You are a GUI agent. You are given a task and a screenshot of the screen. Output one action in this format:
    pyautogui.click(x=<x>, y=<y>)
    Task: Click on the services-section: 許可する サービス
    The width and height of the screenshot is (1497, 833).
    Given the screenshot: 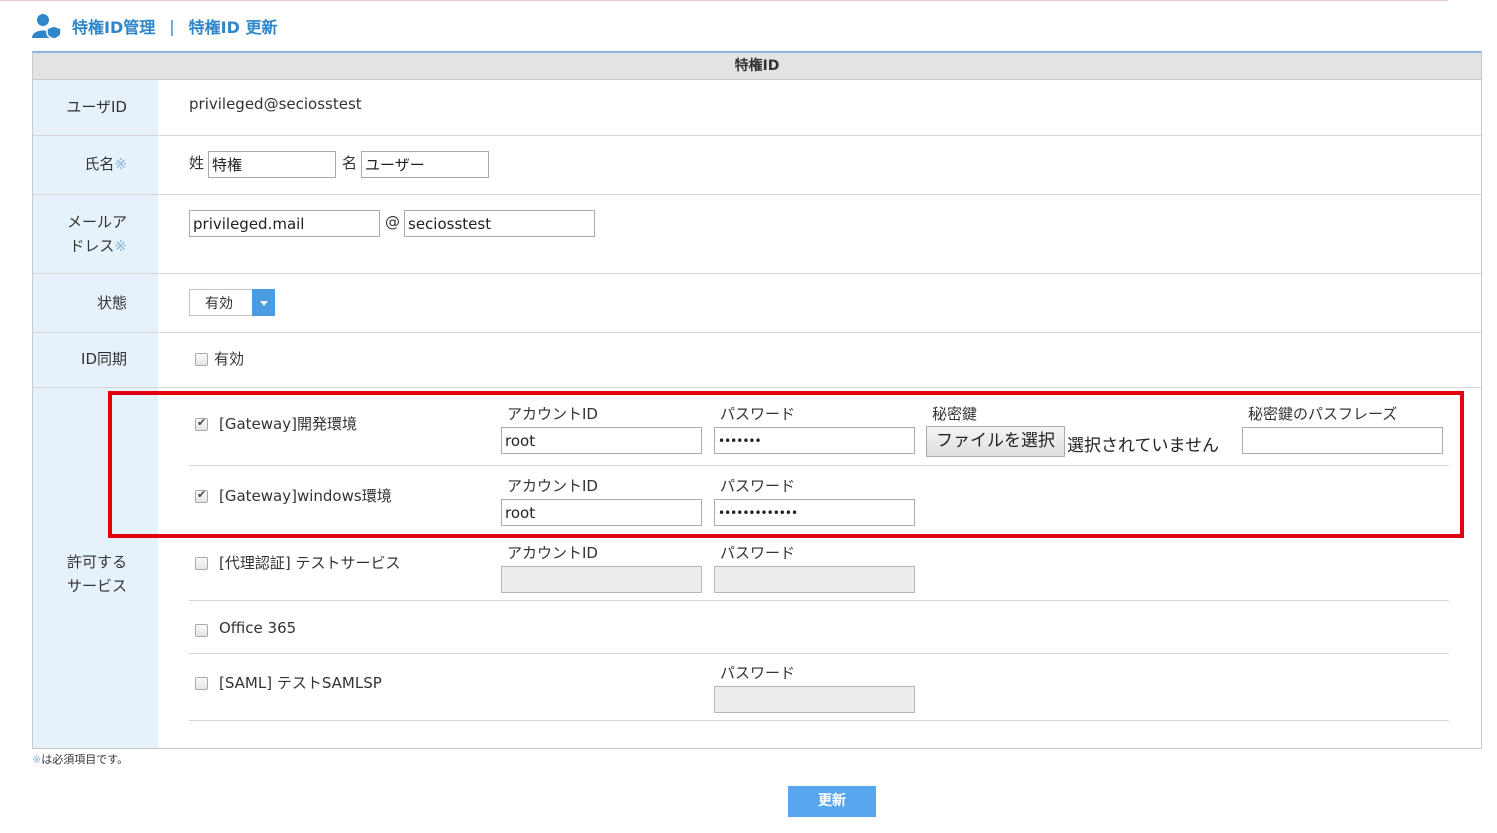 What is the action you would take?
    pyautogui.click(x=95, y=568)
    